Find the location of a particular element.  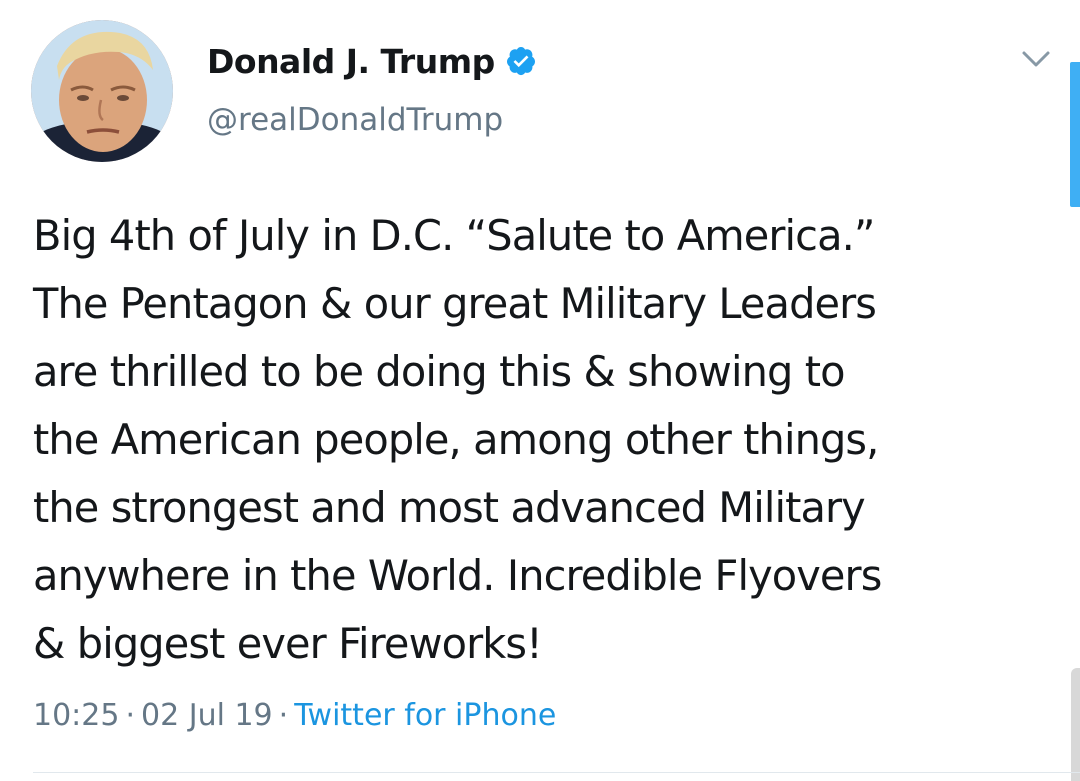

avatar is located at coordinates (102, 91).